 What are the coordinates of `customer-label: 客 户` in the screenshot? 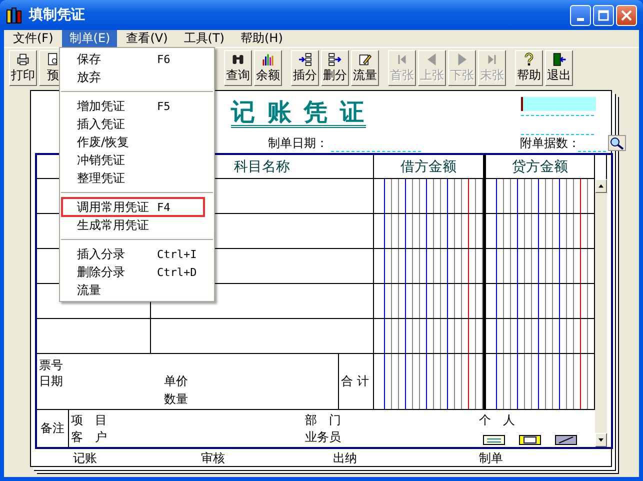 It's located at (89, 437).